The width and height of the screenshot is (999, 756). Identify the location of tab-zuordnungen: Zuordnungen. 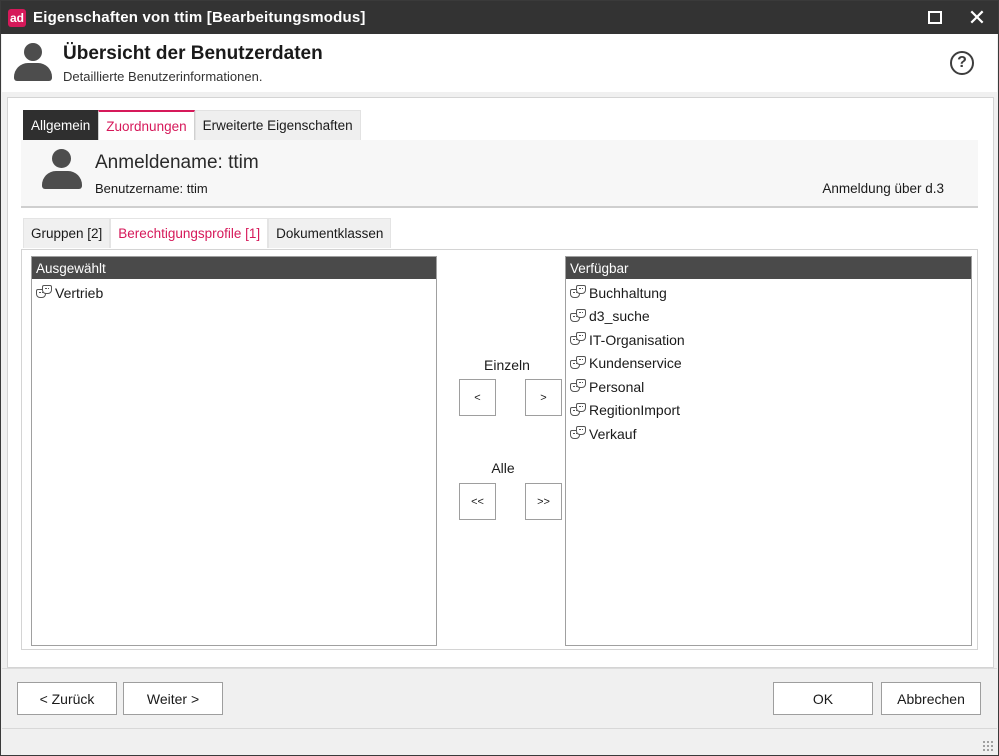
(146, 125).